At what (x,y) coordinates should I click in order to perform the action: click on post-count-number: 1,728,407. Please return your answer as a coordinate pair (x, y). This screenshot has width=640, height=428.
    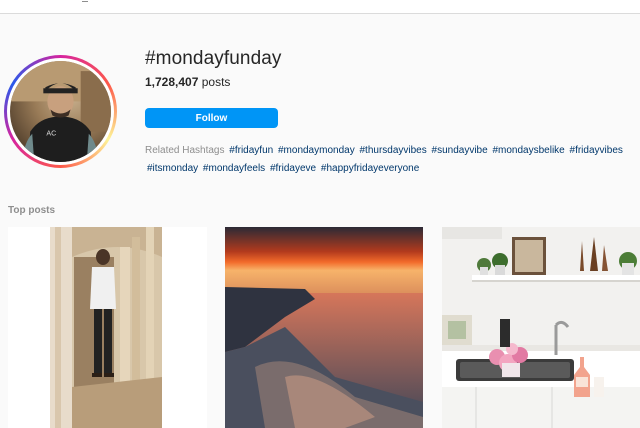
    Looking at the image, I should click on (172, 82).